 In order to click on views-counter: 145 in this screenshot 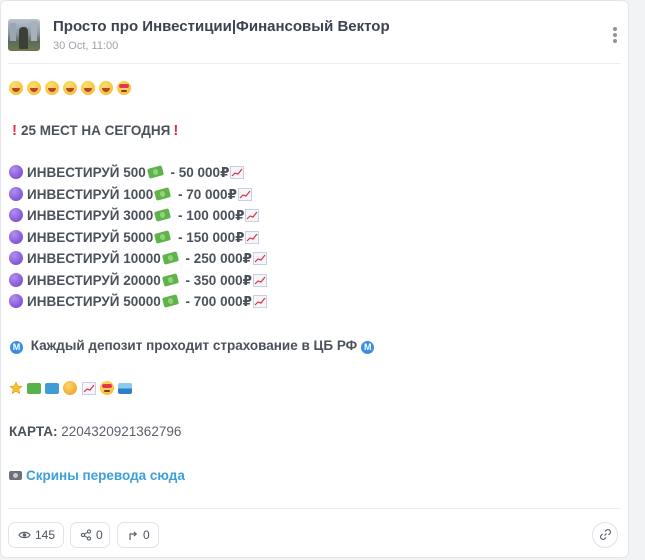, I will do `click(36, 535)`.